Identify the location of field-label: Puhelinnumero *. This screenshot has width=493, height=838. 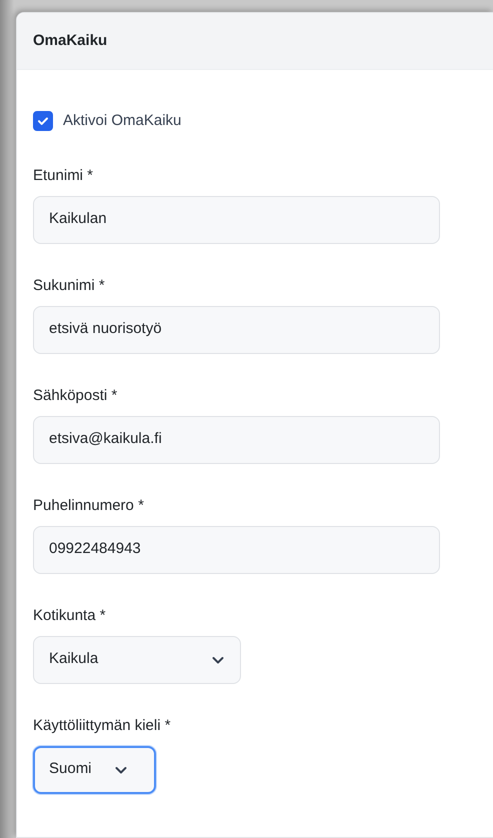
(89, 506).